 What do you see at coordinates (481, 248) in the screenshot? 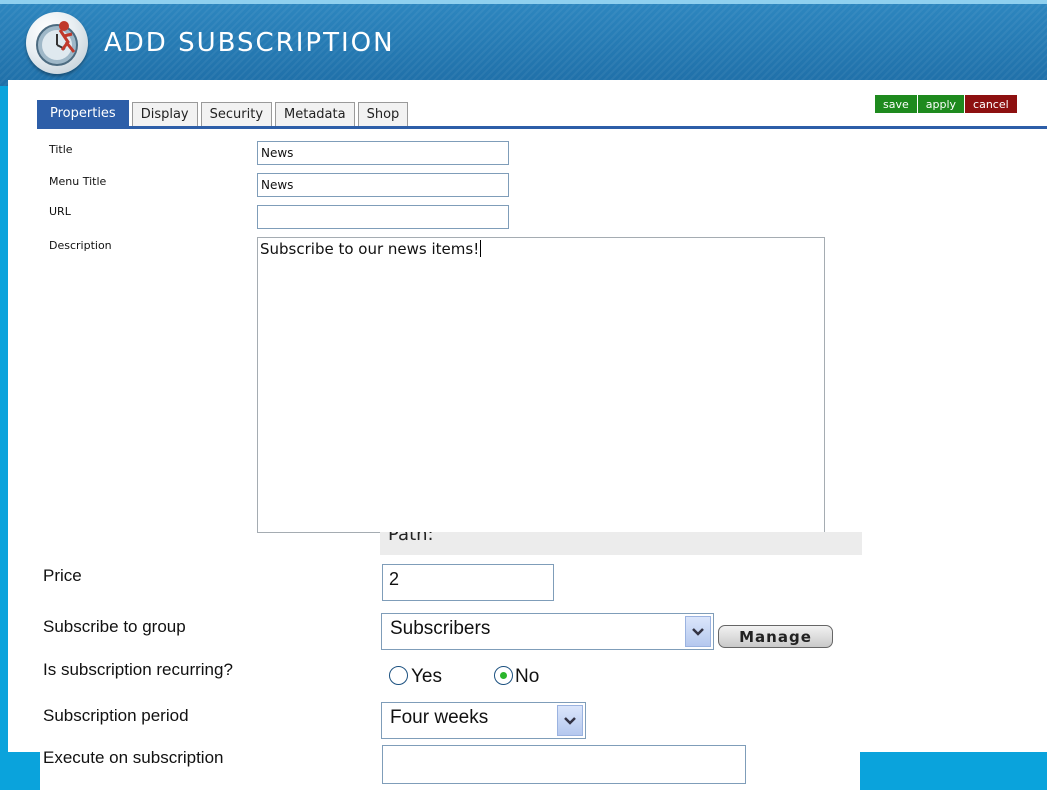
I see `text-caret` at bounding box center [481, 248].